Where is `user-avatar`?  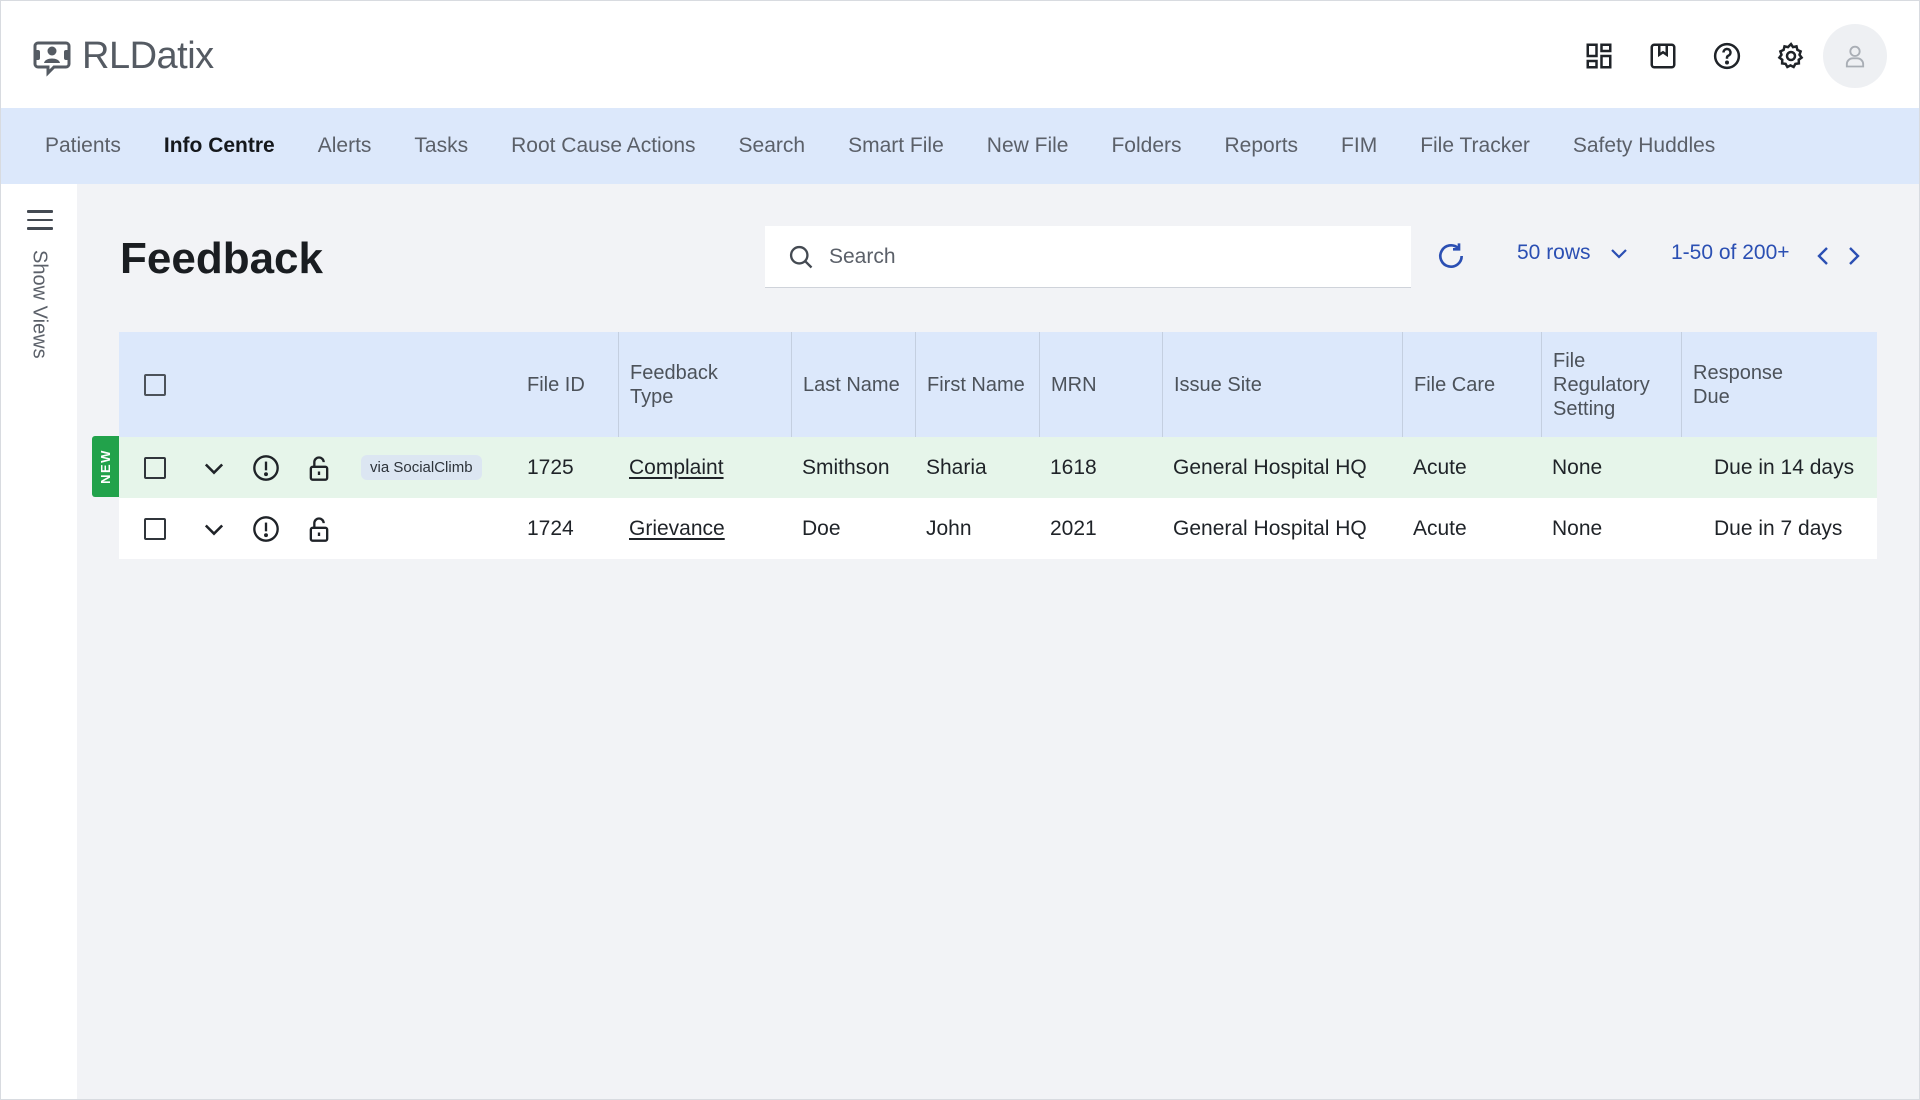
user-avatar is located at coordinates (1855, 56).